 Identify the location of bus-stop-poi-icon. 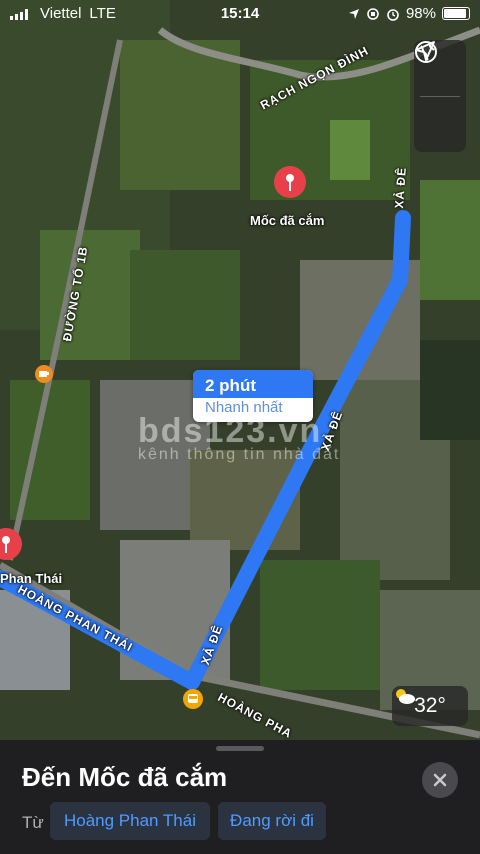
(193, 699).